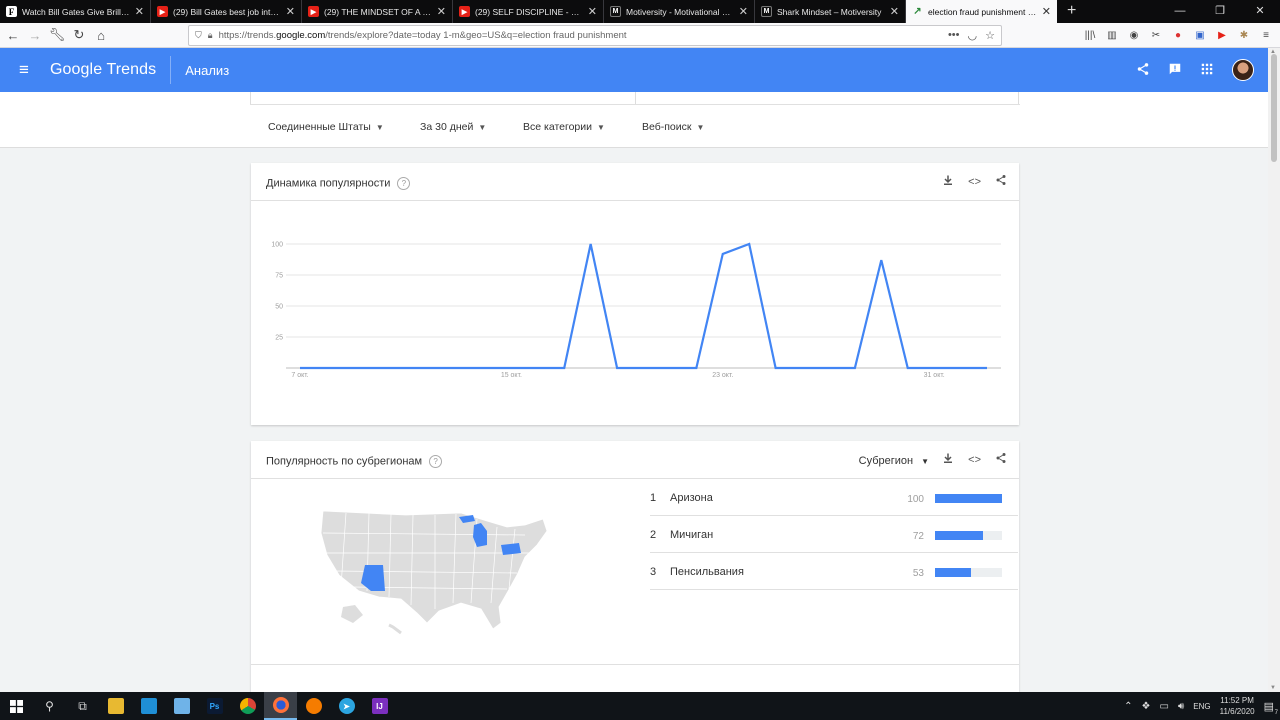 Image resolution: width=1280 pixels, height=720 pixels. I want to click on new-tab-button: +, so click(1071, 11).